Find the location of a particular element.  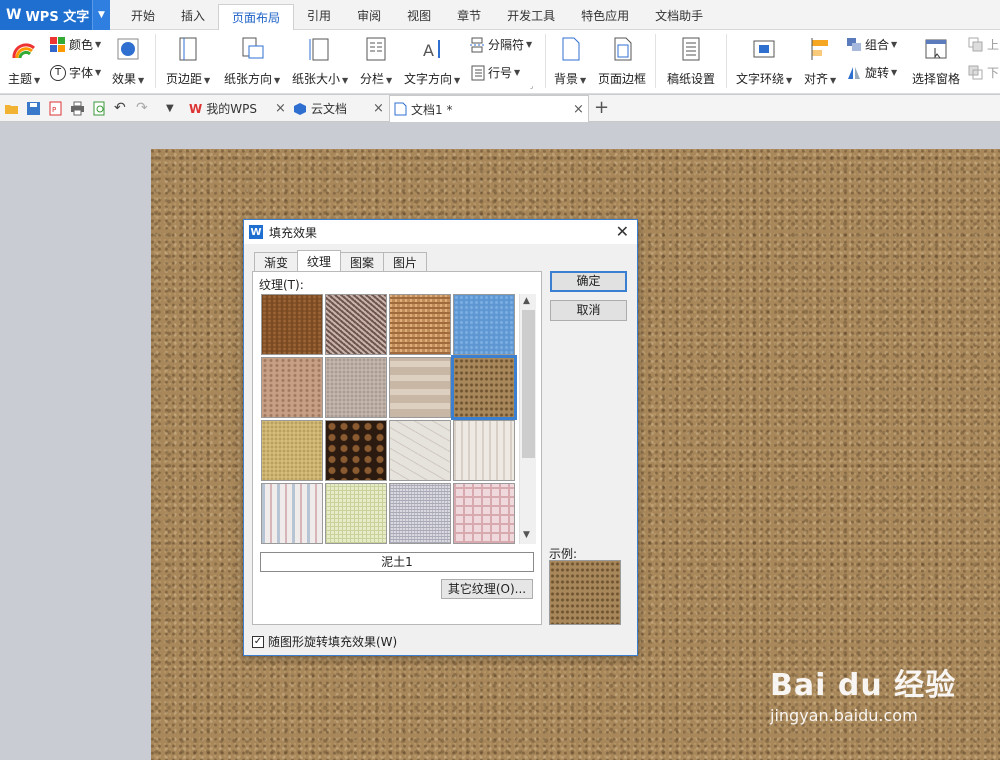

redo-icon: ↷ is located at coordinates (143, 108).